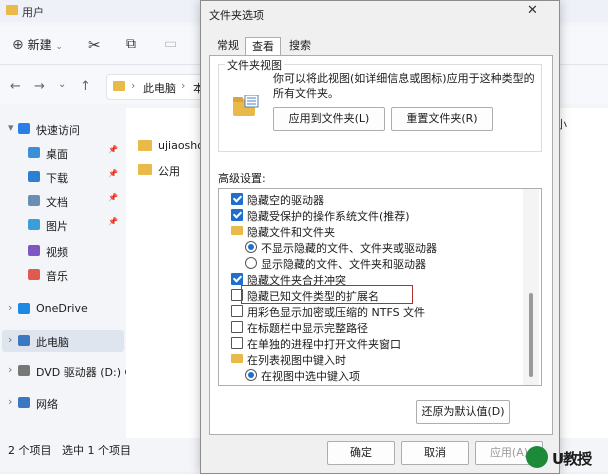  I want to click on status-item-count: 2 个项目, so click(30, 450).